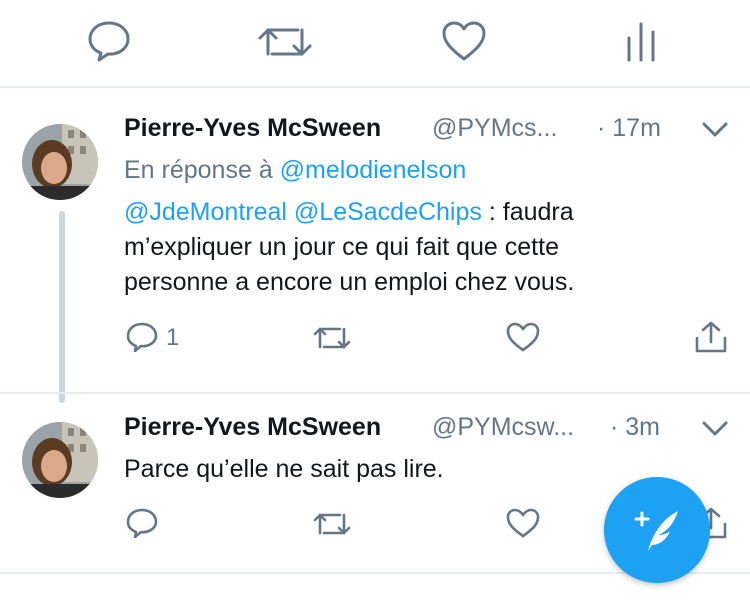 This screenshot has height=611, width=750. I want to click on reply-prefix: En réponse à, so click(198, 170).